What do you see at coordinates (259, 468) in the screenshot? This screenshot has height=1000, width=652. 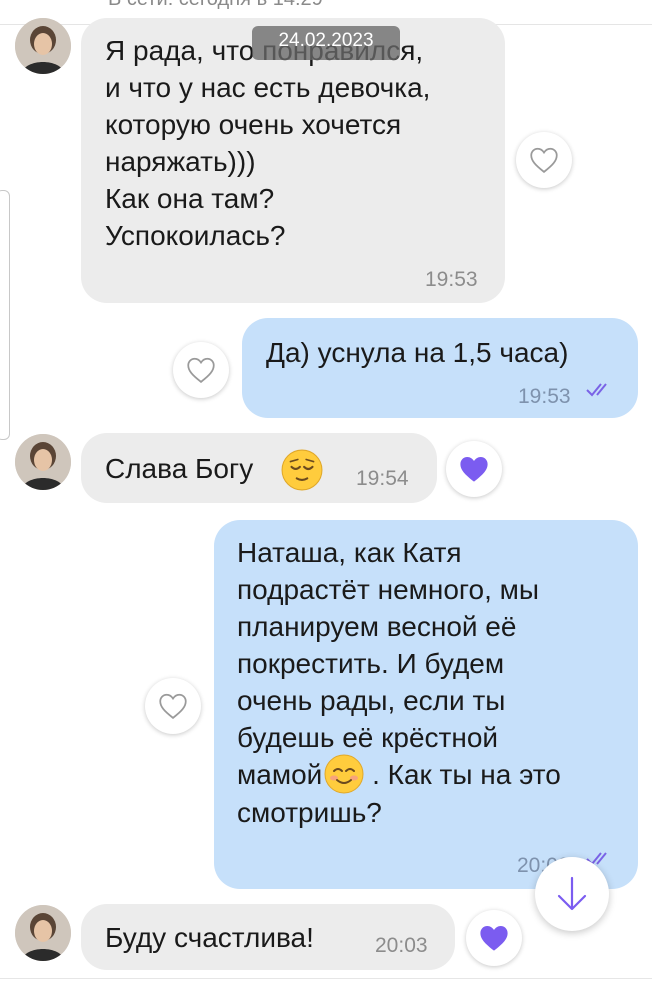 I see `message-bubble-incoming: Слава Богу 19:54` at bounding box center [259, 468].